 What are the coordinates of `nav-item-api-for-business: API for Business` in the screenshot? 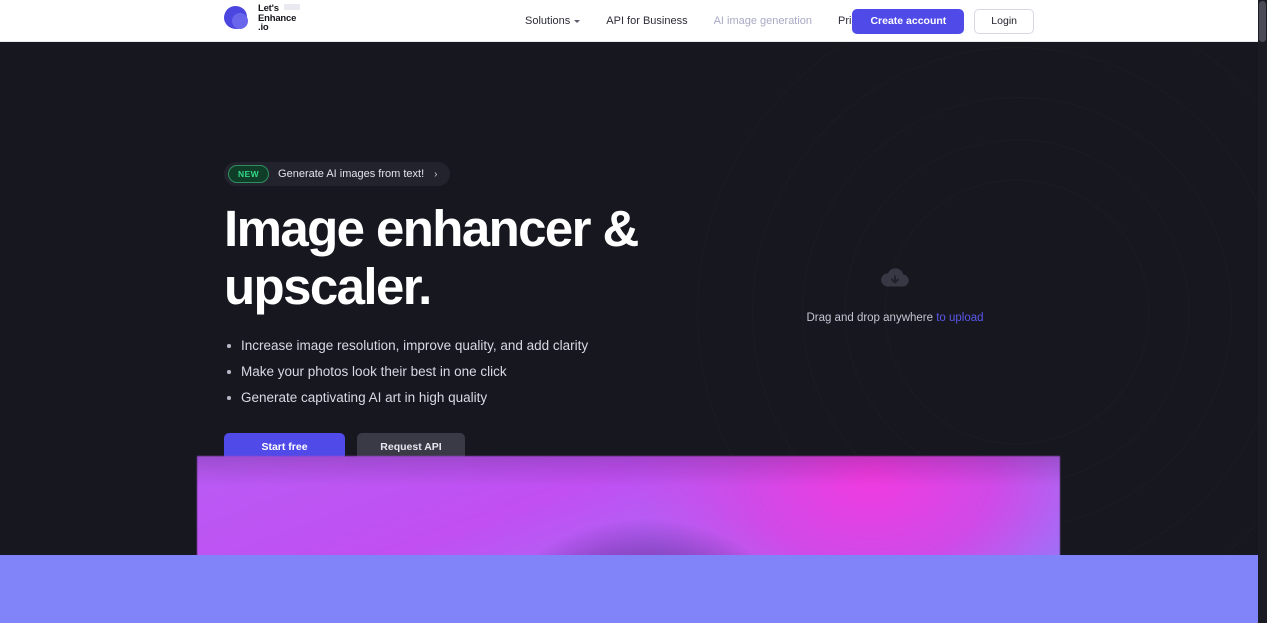 It's located at (646, 21).